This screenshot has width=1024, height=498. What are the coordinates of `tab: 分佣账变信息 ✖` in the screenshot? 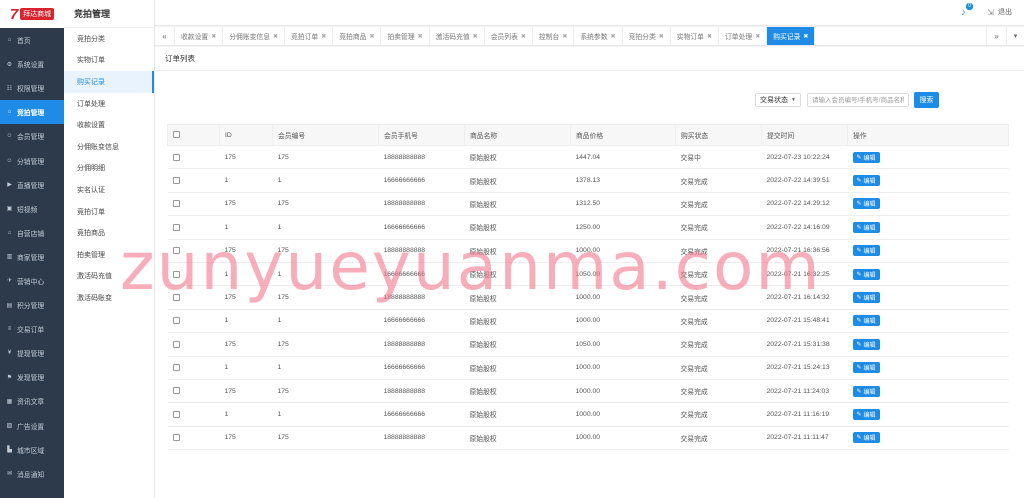 It's located at (254, 36).